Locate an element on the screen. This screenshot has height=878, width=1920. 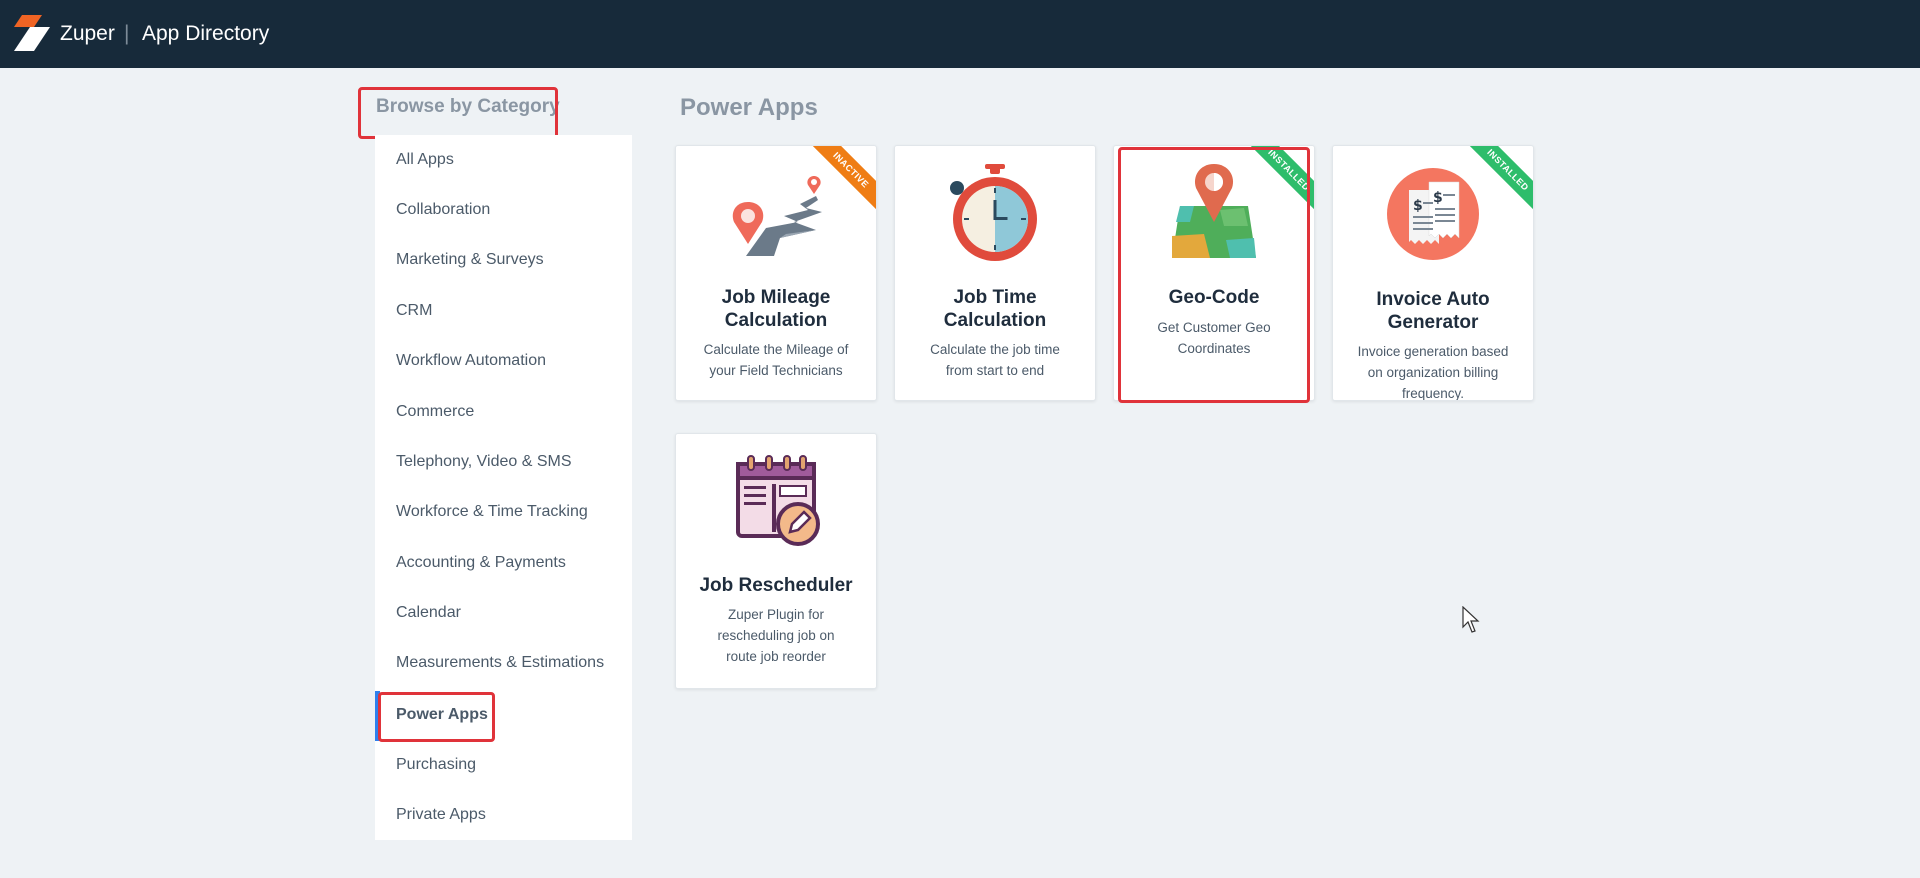
card-desc-line3: route job reorder is located at coordinates (776, 656).